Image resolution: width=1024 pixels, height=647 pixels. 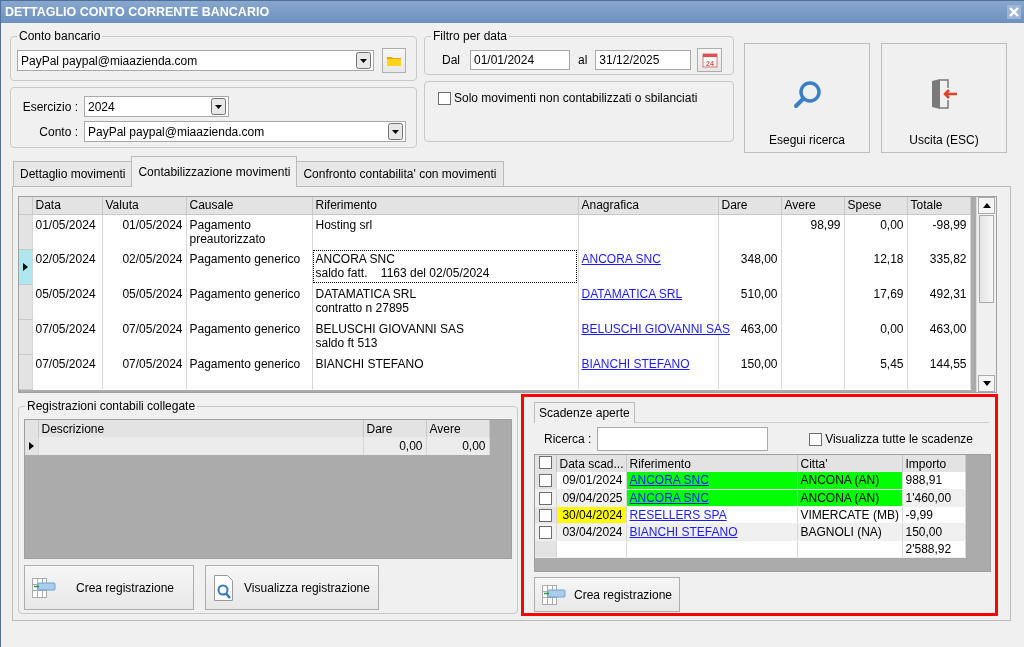 I want to click on up-arrow-icon, so click(x=986, y=205).